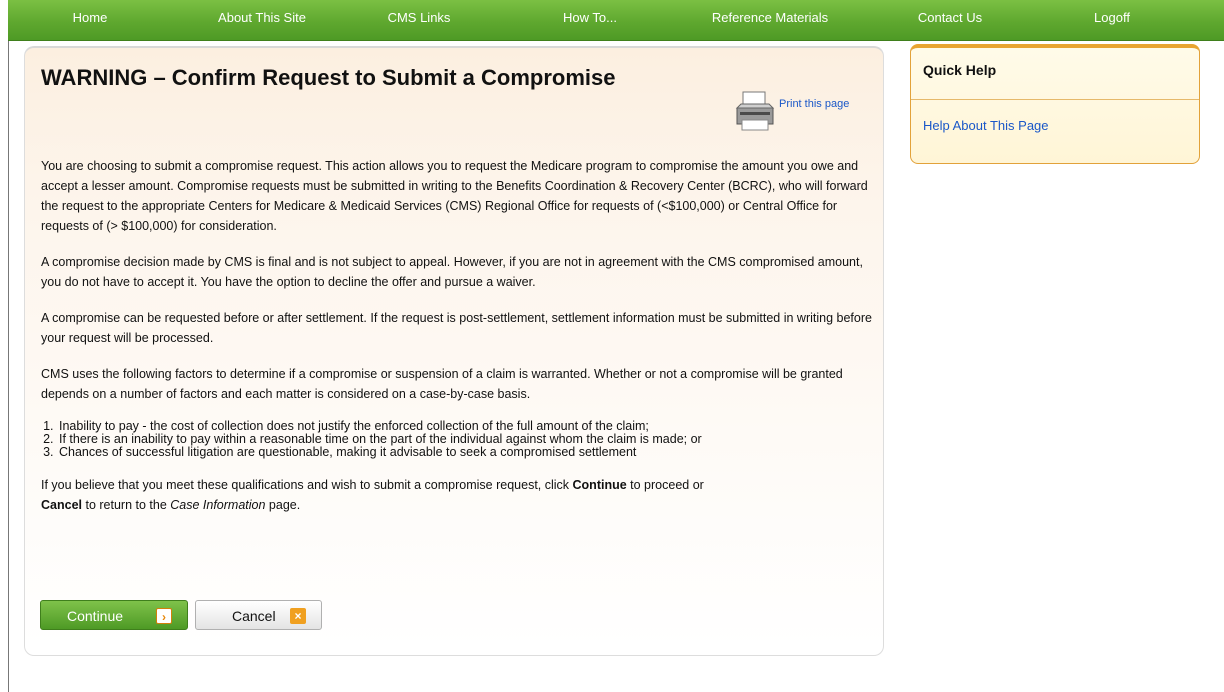  I want to click on cancel-button: Cancel ×, so click(258, 615).